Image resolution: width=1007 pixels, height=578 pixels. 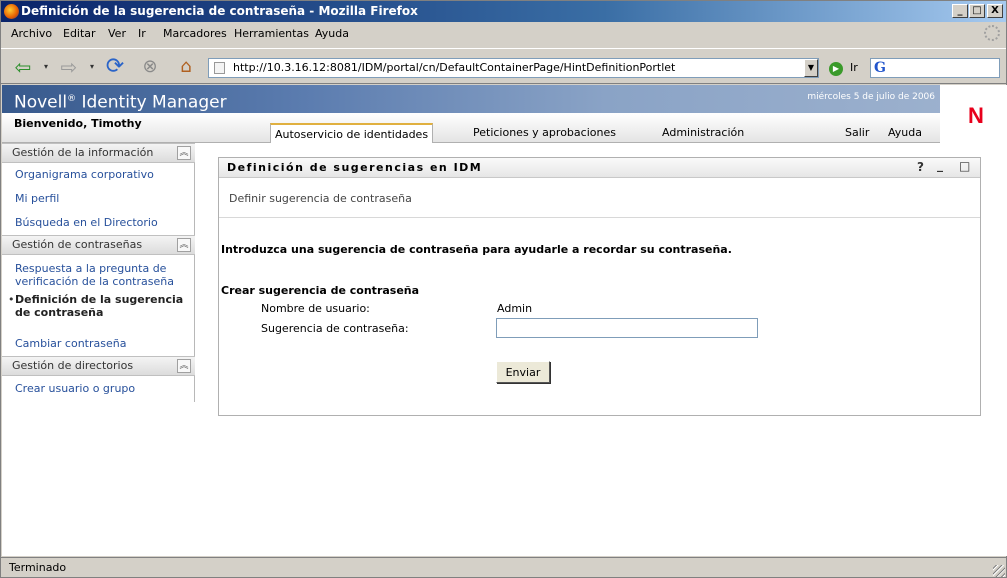 I want to click on throbber-icon, so click(x=992, y=33).